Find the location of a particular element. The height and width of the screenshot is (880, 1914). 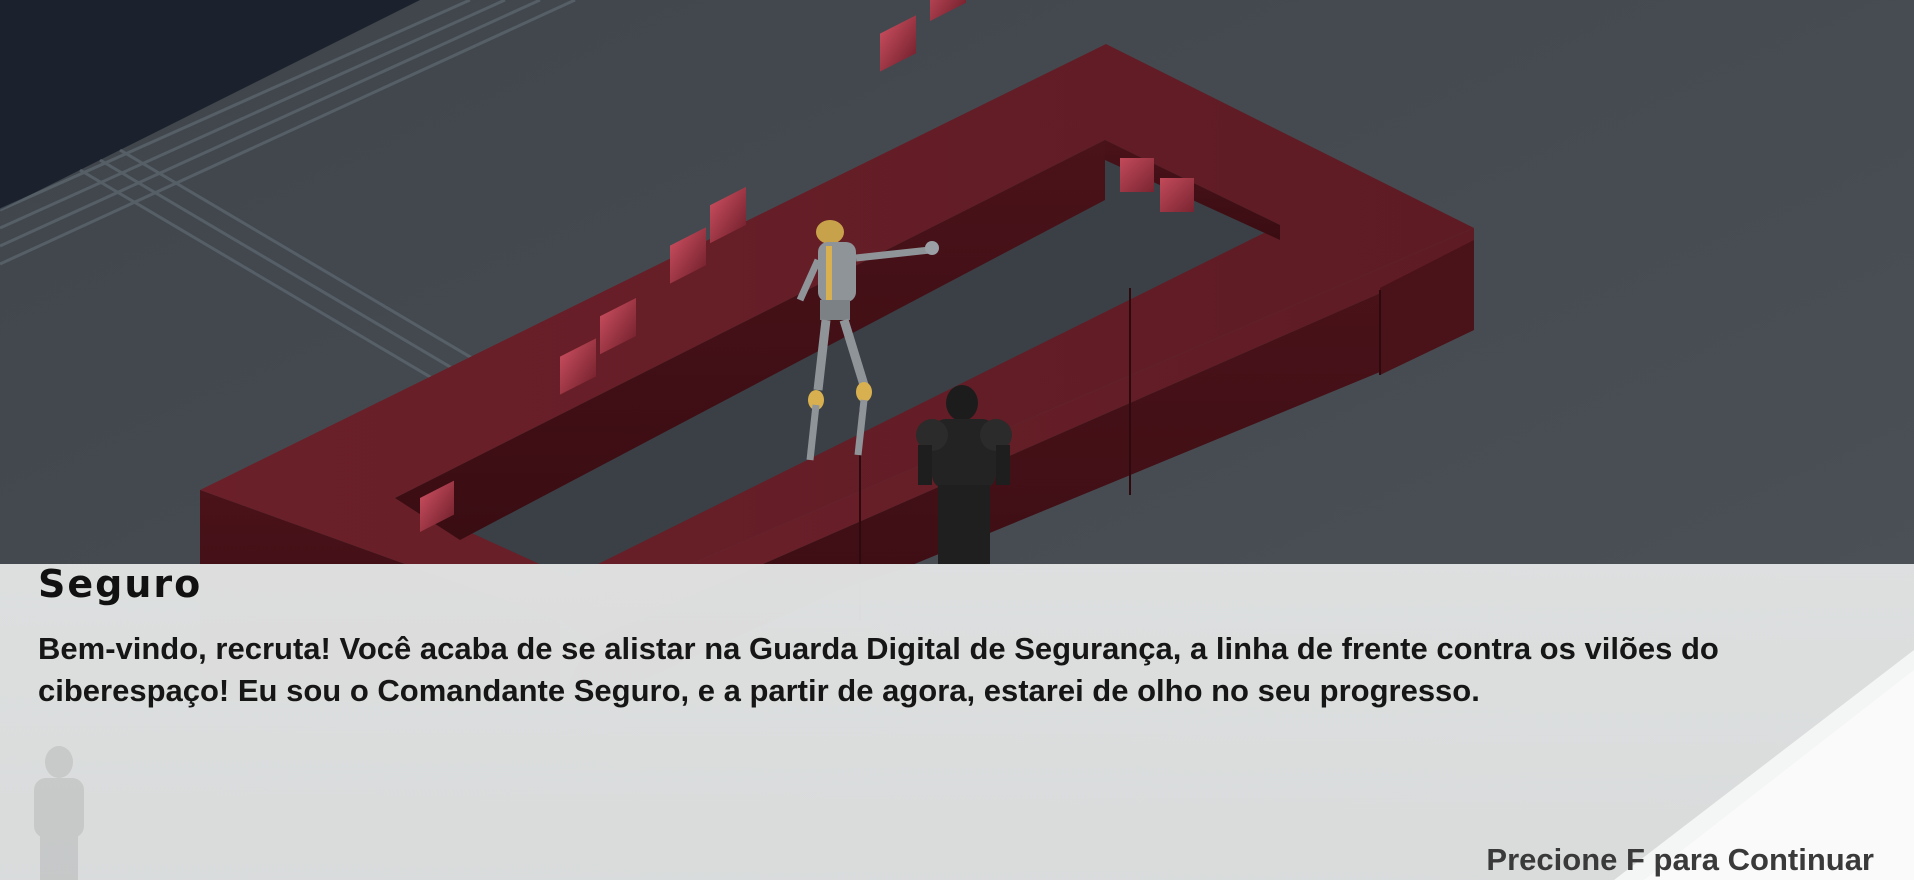

continue-prompt: Precione F para Continuar is located at coordinates (1680, 860).